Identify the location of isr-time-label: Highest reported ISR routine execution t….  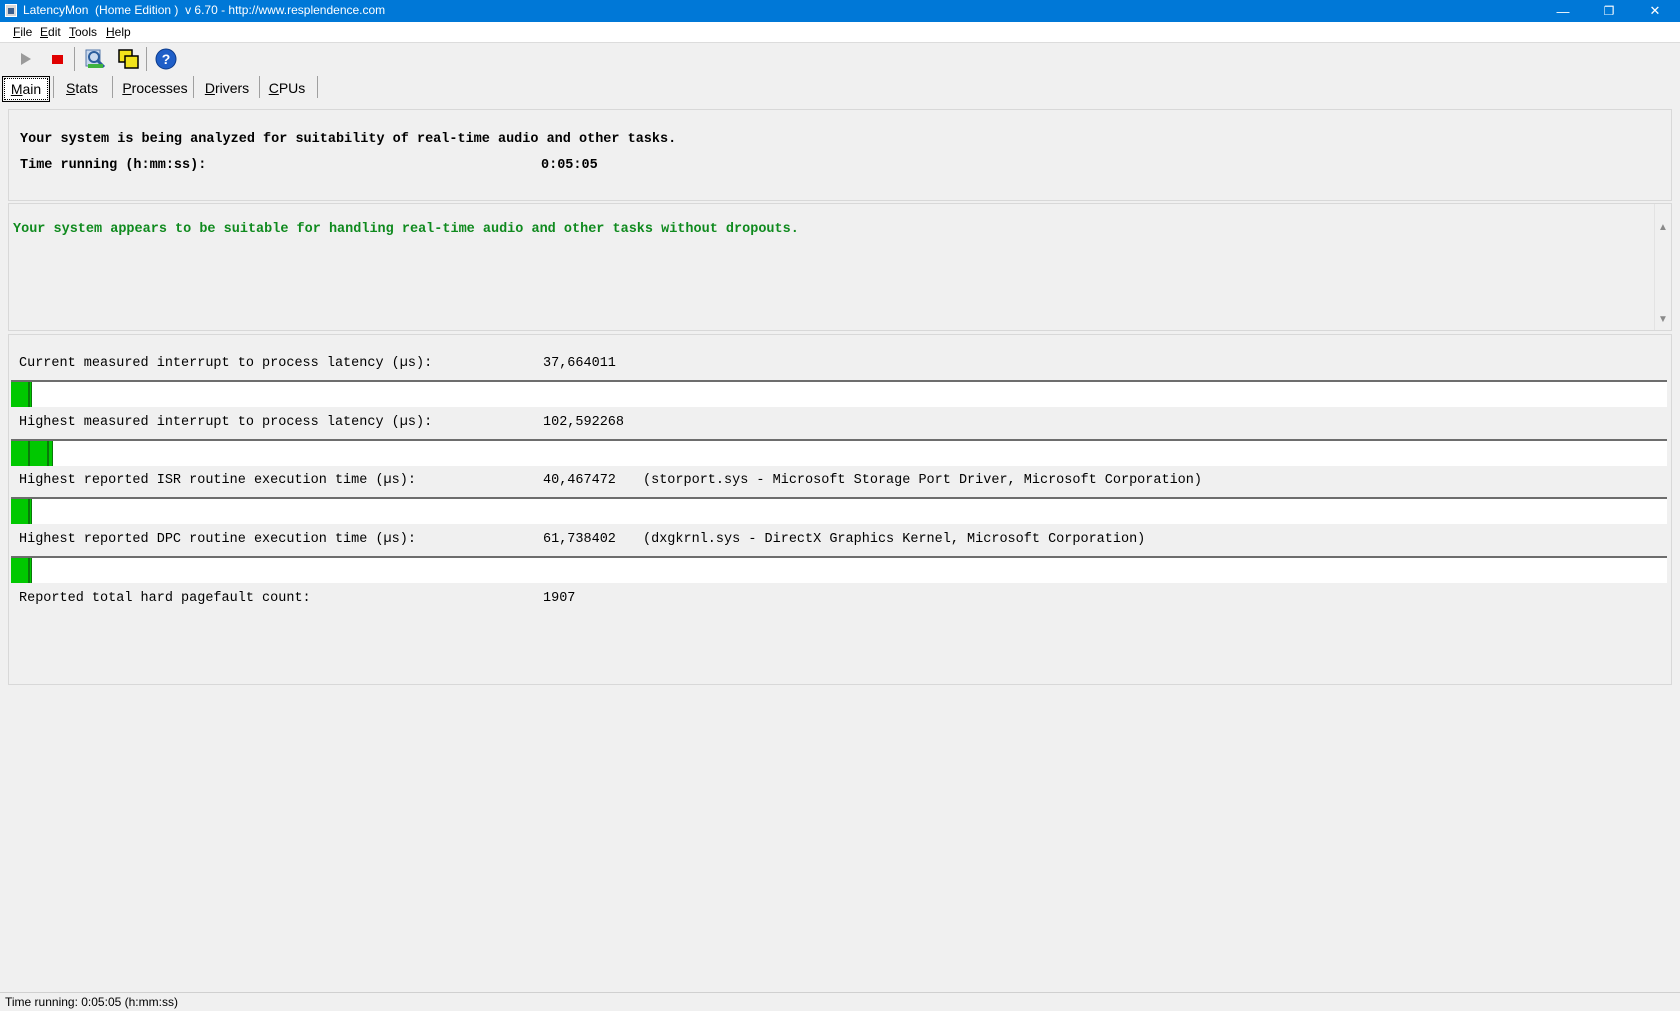
(217, 480).